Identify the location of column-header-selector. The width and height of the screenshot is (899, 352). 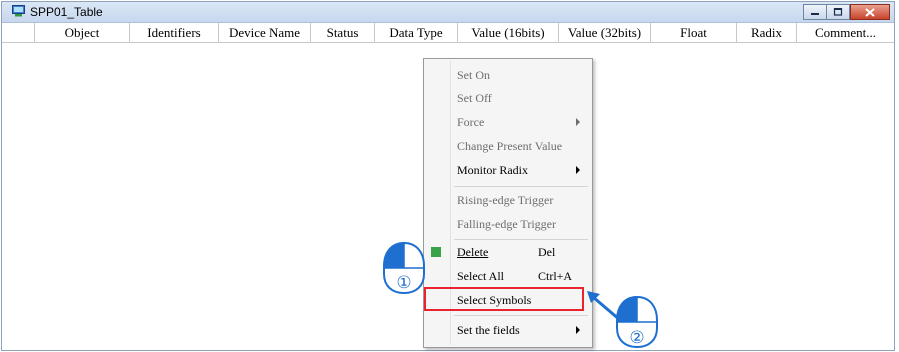
(18, 32).